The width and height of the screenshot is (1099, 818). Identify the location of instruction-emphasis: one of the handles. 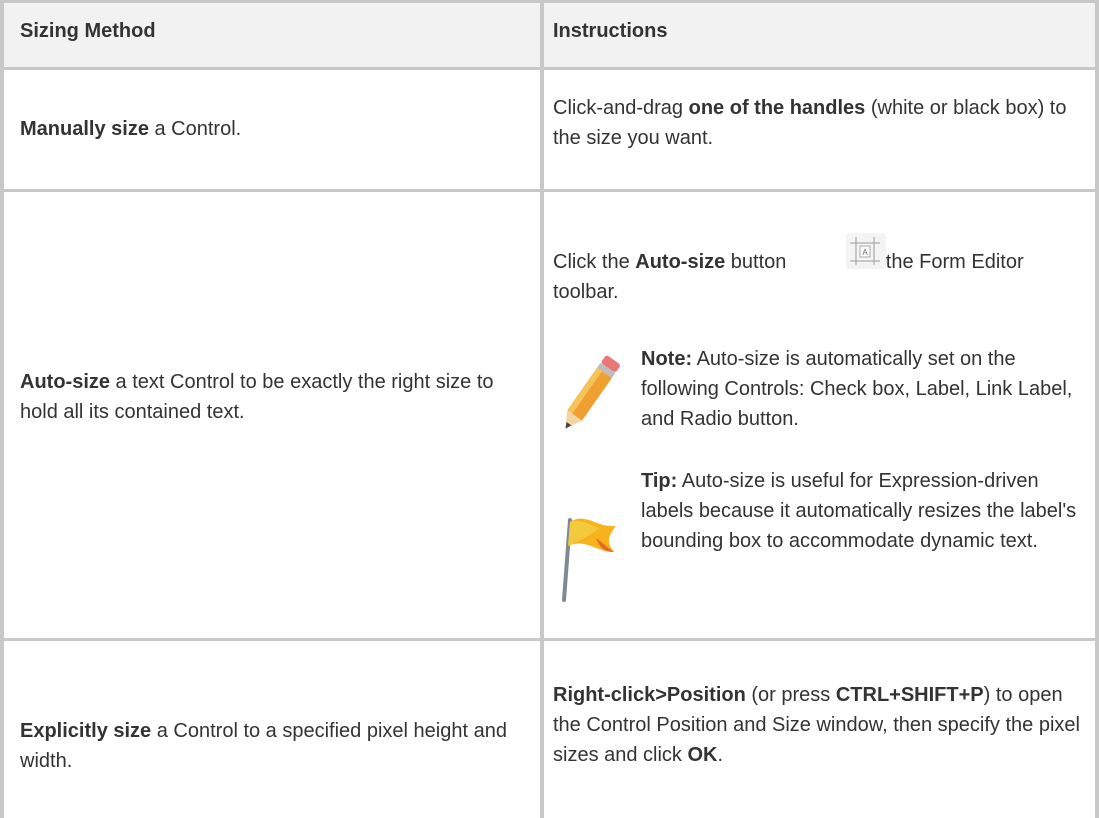
(777, 108).